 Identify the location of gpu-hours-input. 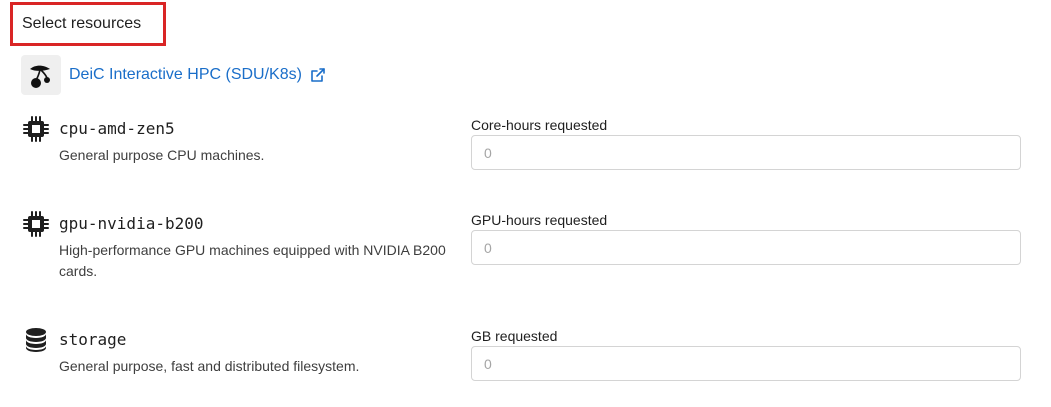
(746, 247).